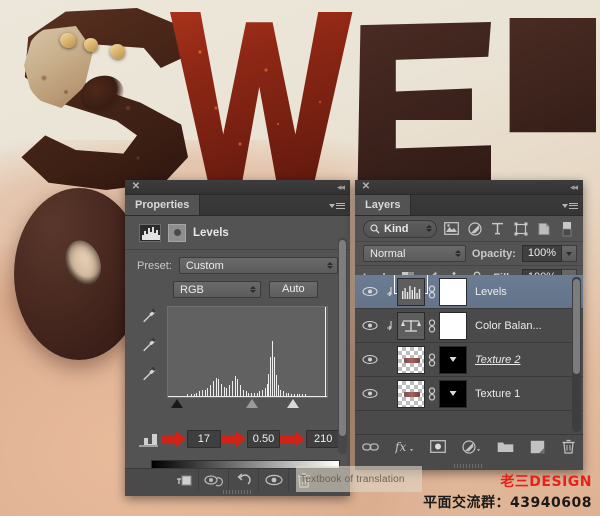 The height and width of the screenshot is (516, 600). I want to click on opacity-stepper, so click(569, 253).